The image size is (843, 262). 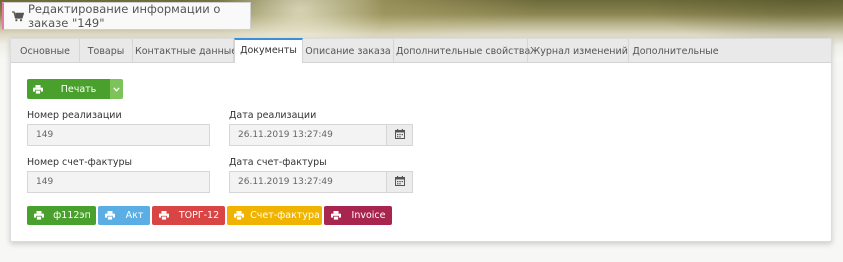 I want to click on invoice-date-picker, so click(x=400, y=182).